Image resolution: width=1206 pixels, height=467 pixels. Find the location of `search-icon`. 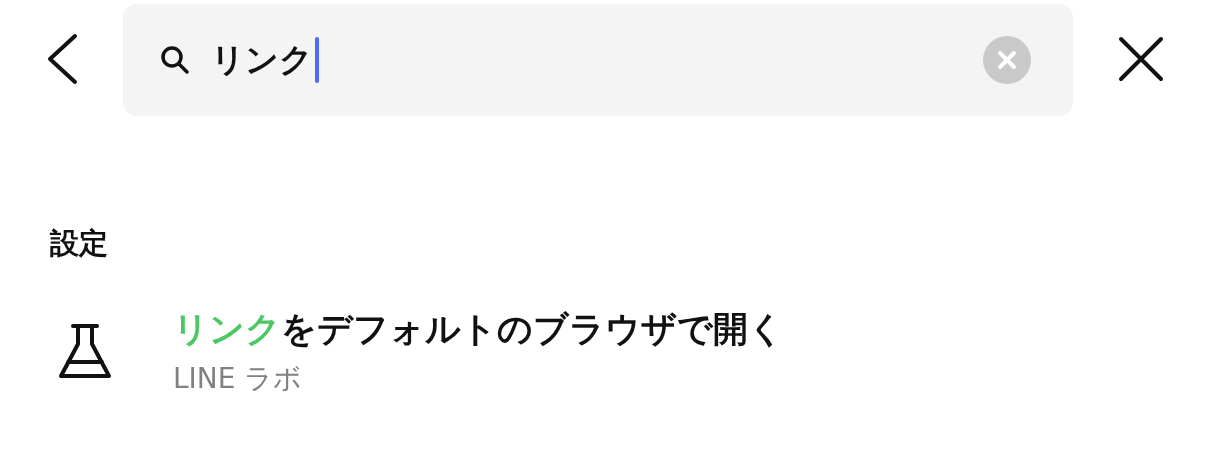

search-icon is located at coordinates (175, 60).